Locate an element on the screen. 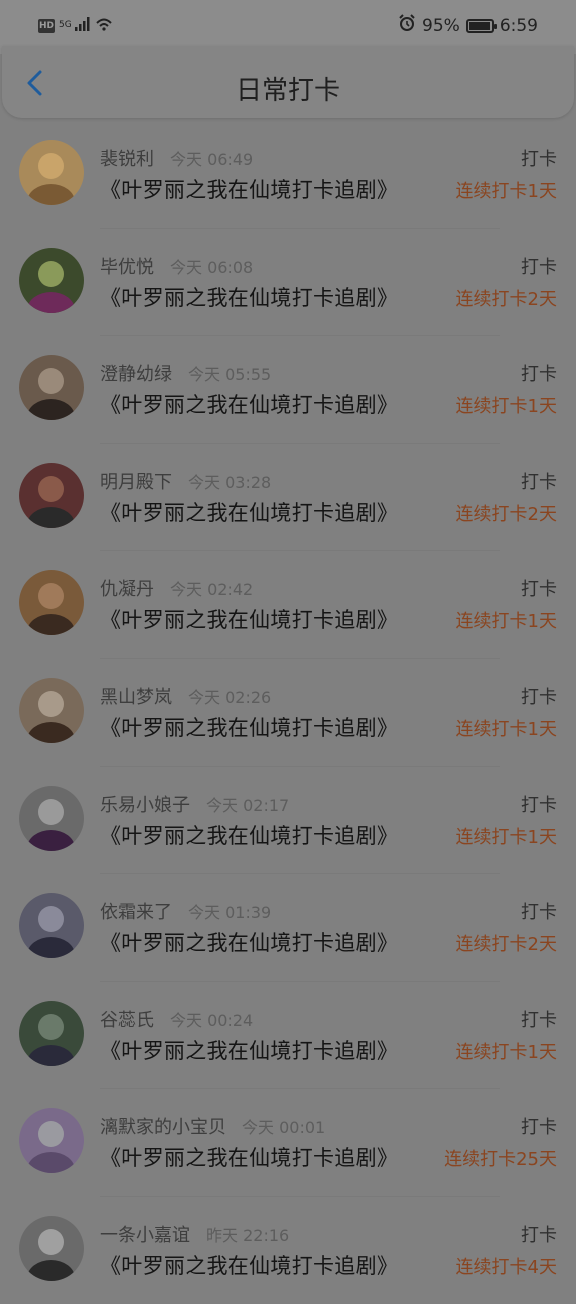  network-type-label: 5G is located at coordinates (65, 25).